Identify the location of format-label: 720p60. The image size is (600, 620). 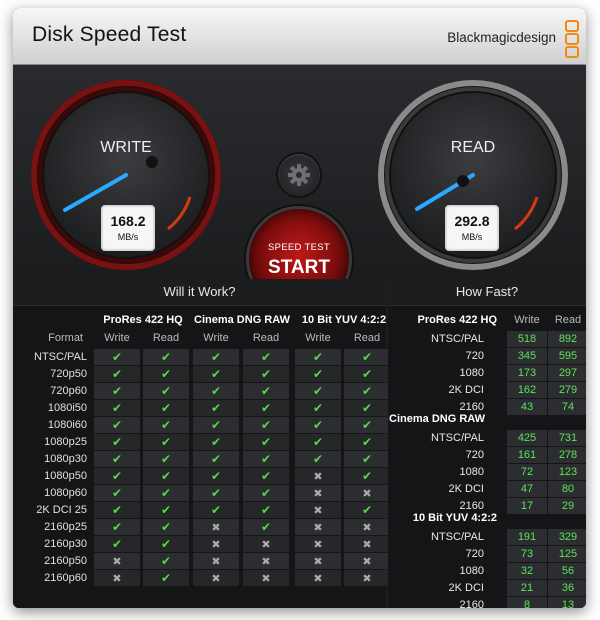
(68, 391).